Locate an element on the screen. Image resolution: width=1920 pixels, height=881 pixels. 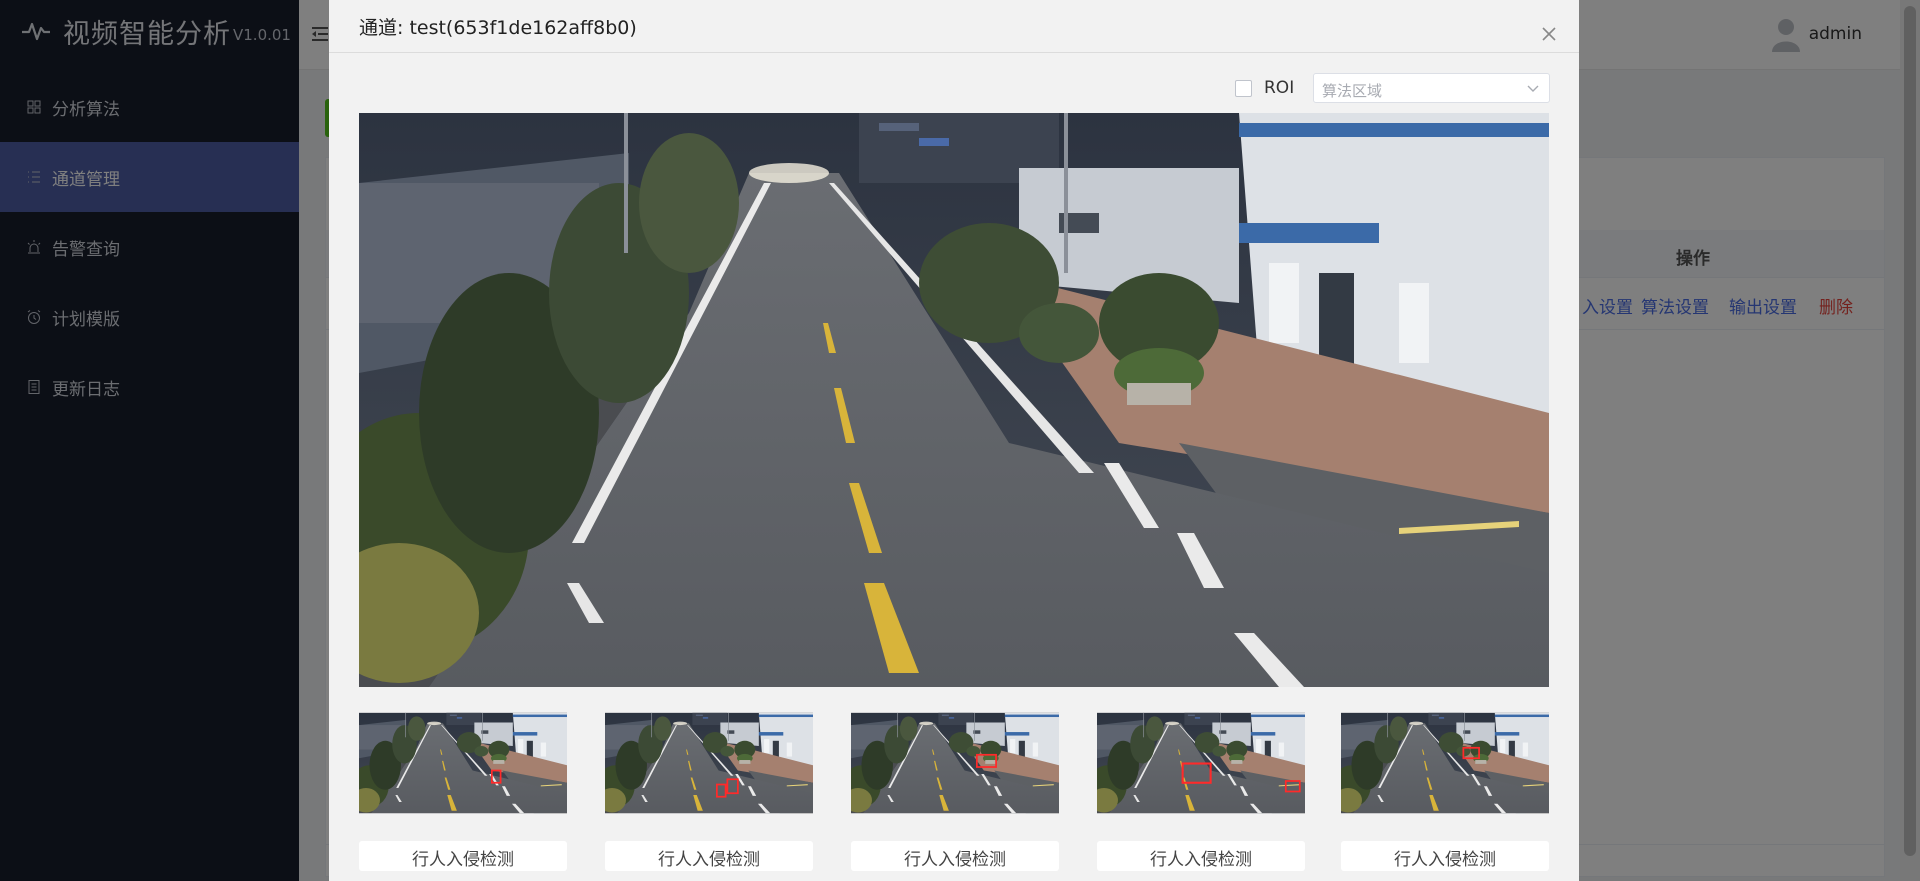
detection-thumbnails: 行人入侵检测 行人入侵检测 行人入侵检测 行人入侵检测 行人入侵检测 is located at coordinates (954, 790).